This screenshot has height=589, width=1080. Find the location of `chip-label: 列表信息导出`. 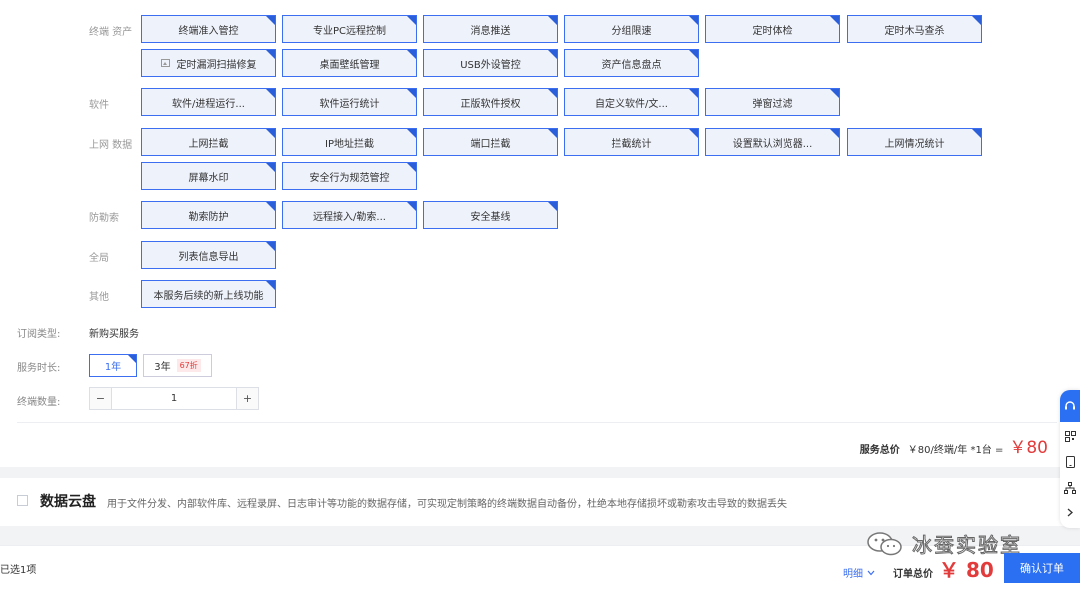

chip-label: 列表信息导出 is located at coordinates (208, 257).